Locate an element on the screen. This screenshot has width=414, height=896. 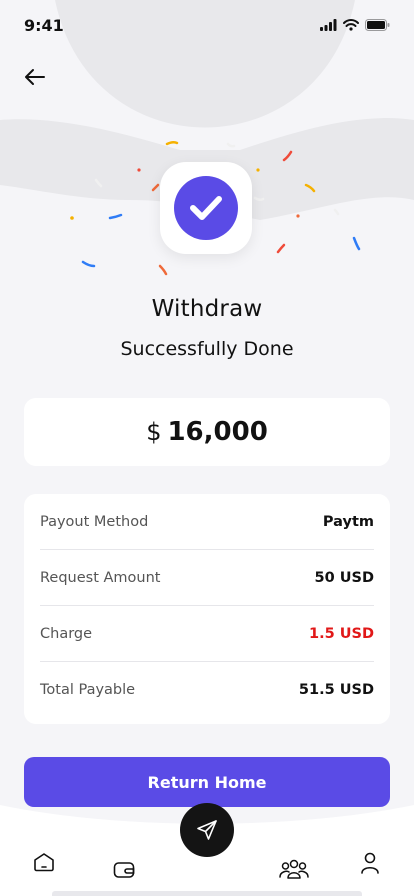
amount-value: 16,000 is located at coordinates (217, 432).